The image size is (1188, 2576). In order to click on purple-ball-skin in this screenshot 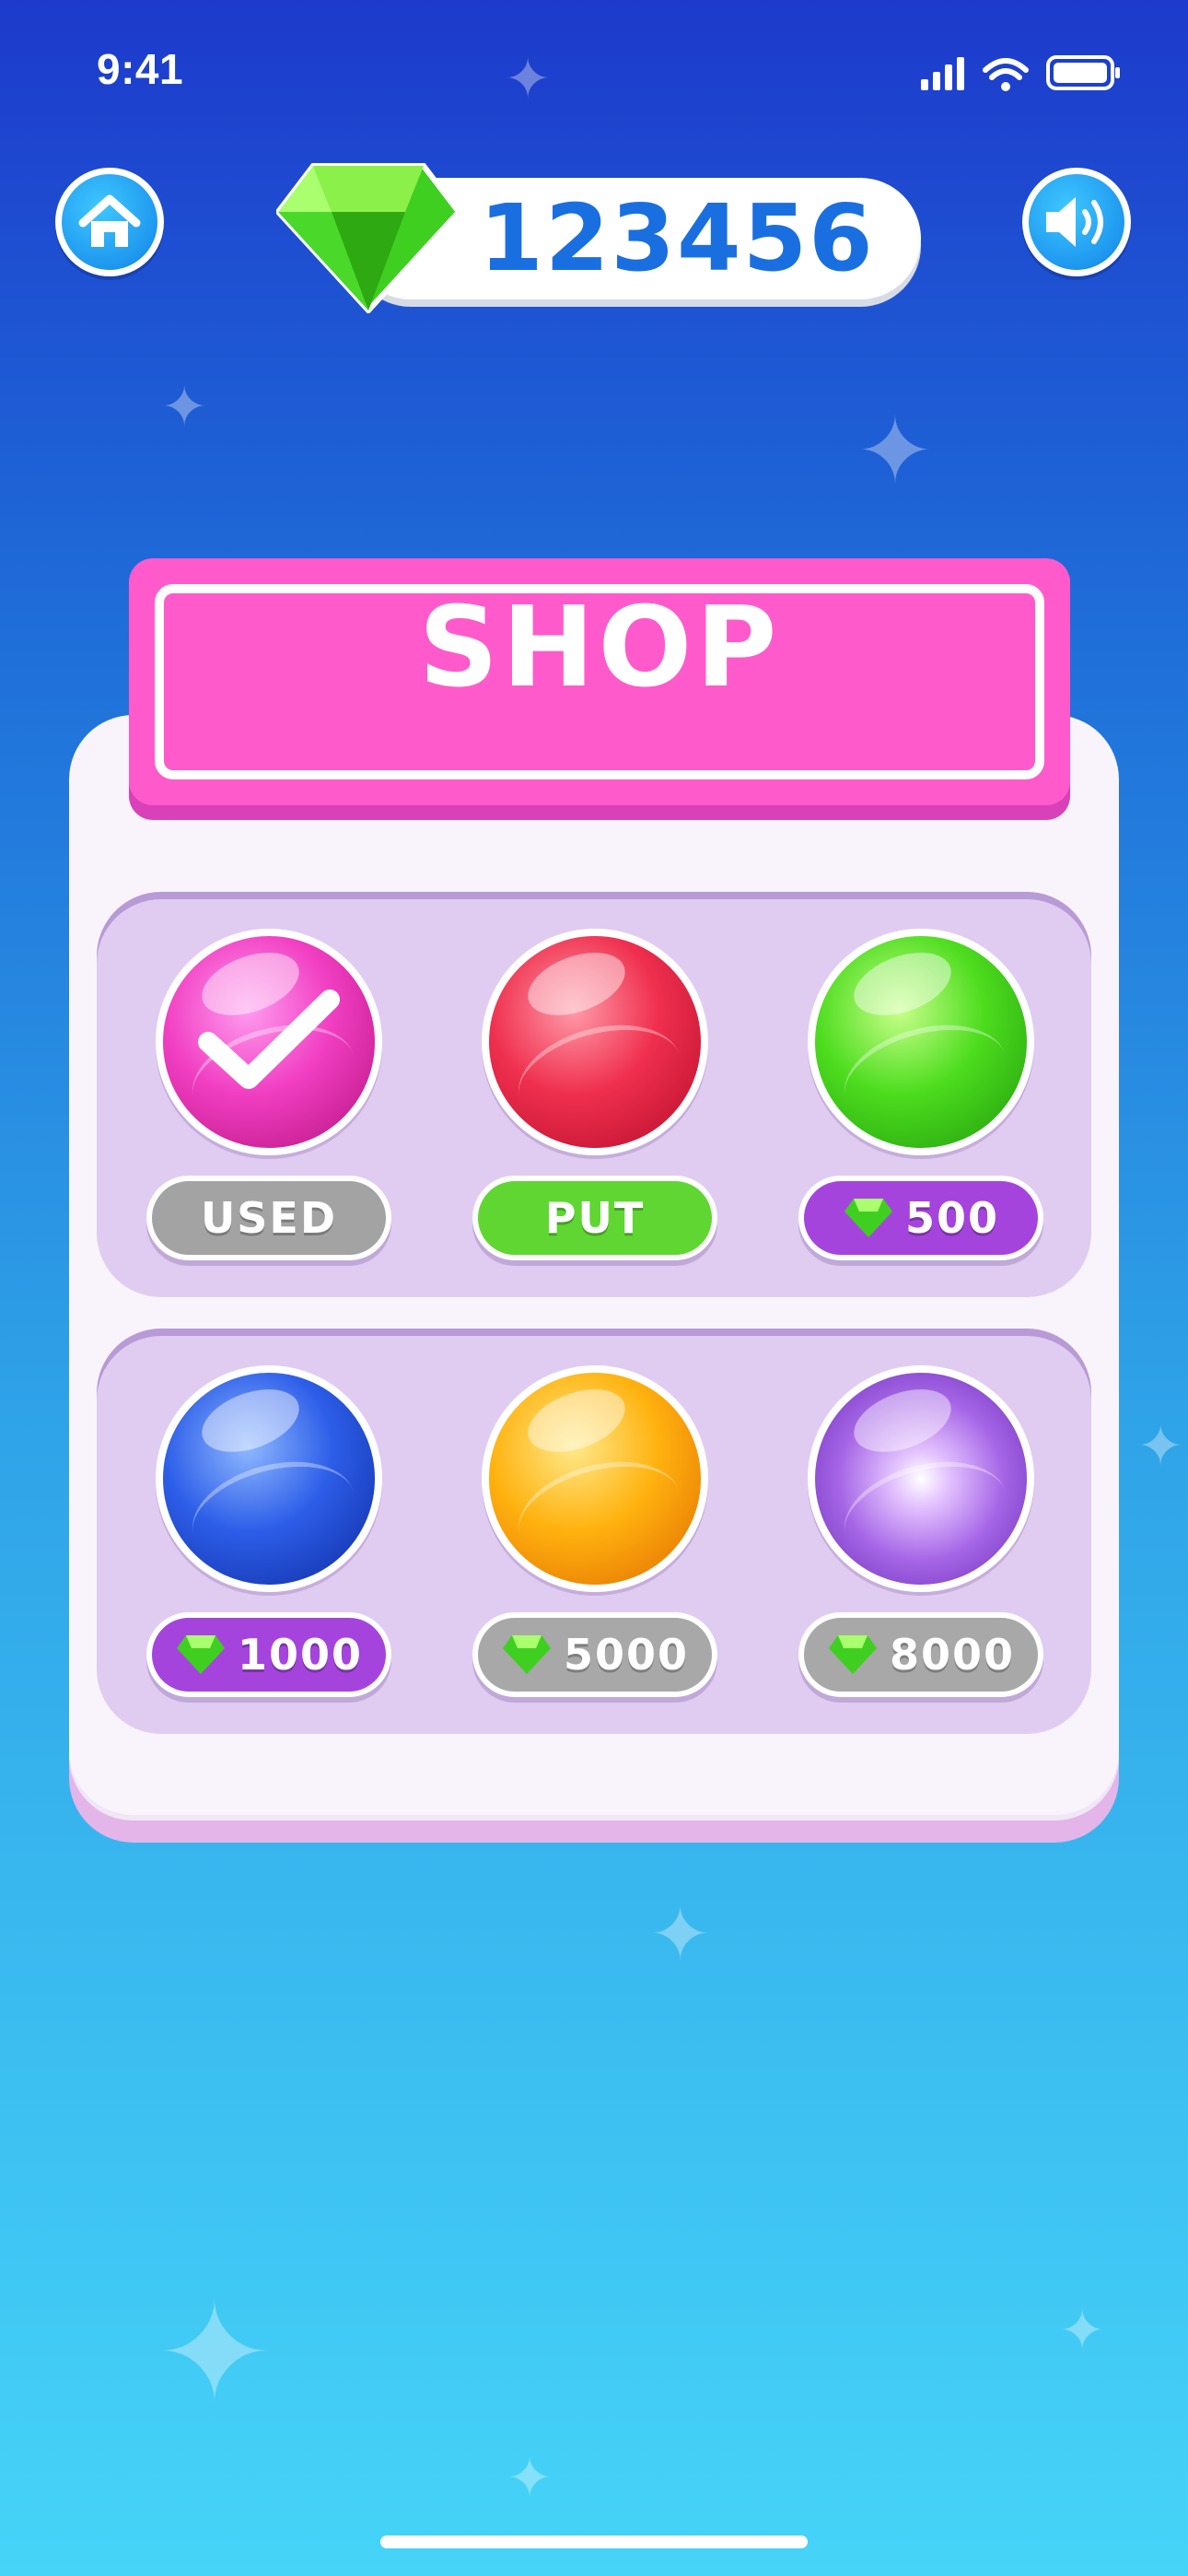, I will do `click(921, 1478)`.